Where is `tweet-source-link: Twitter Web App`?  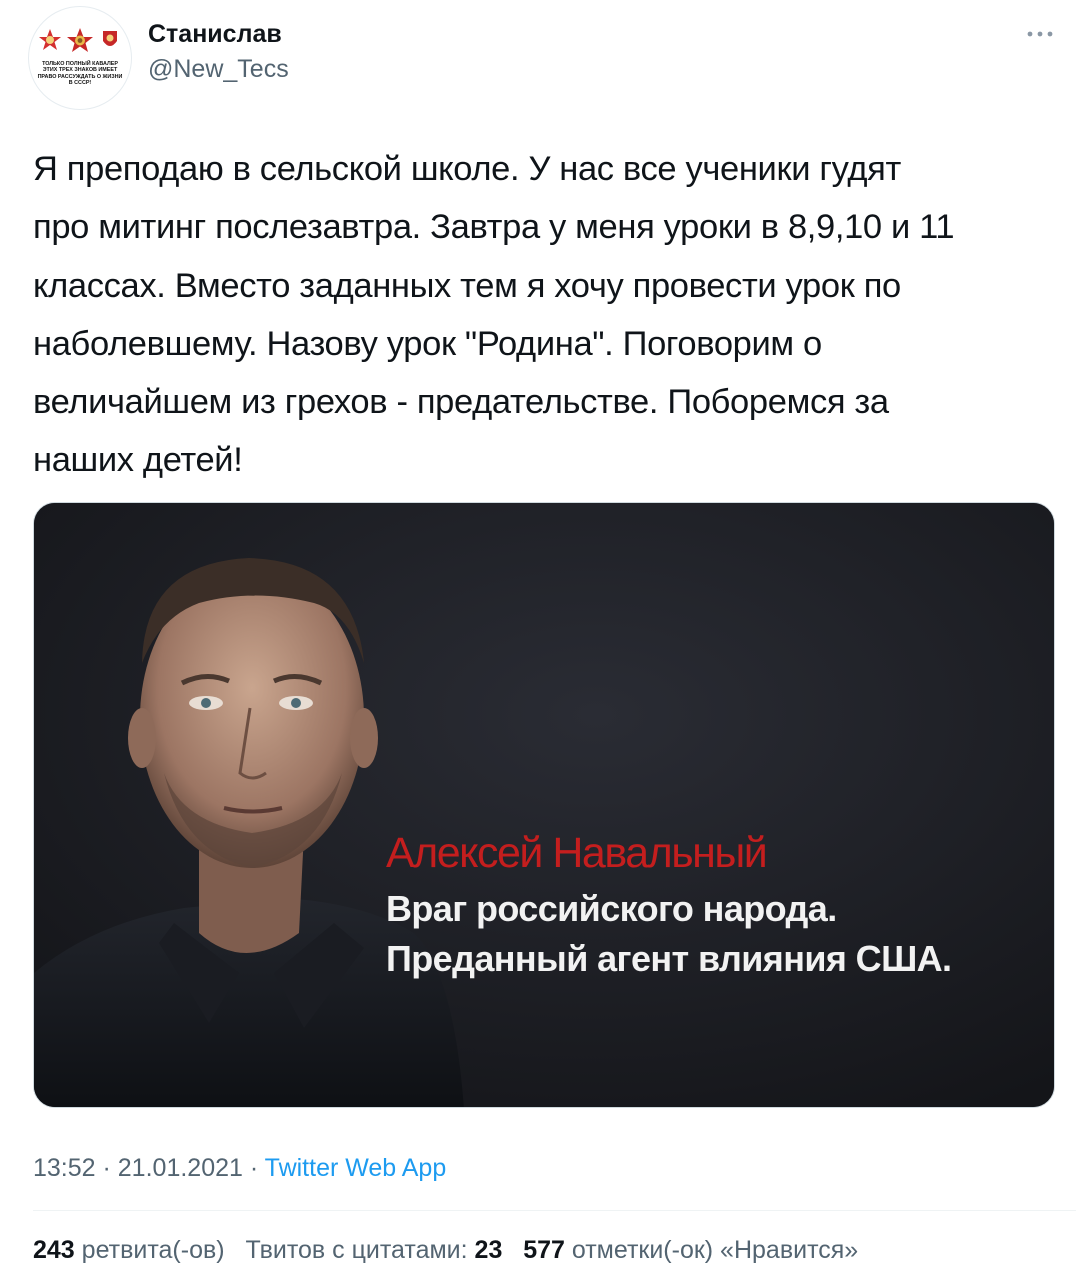 tweet-source-link: Twitter Web App is located at coordinates (356, 1168).